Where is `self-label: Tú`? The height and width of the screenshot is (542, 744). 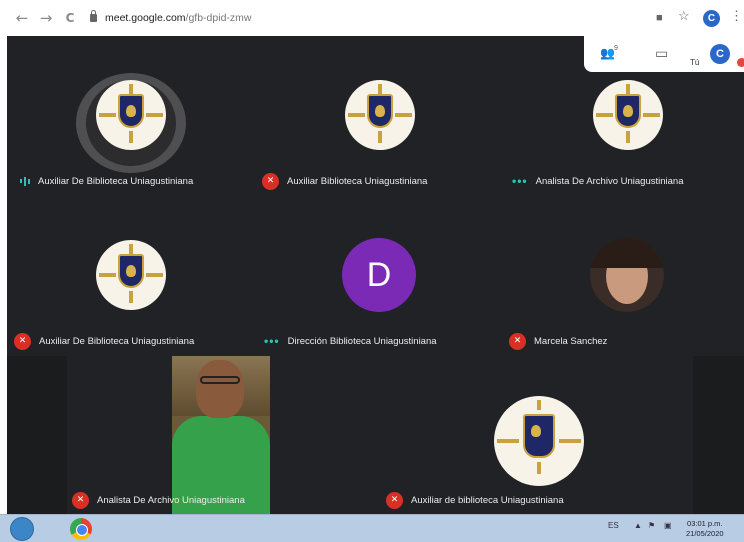
self-label: Tú is located at coordinates (695, 62).